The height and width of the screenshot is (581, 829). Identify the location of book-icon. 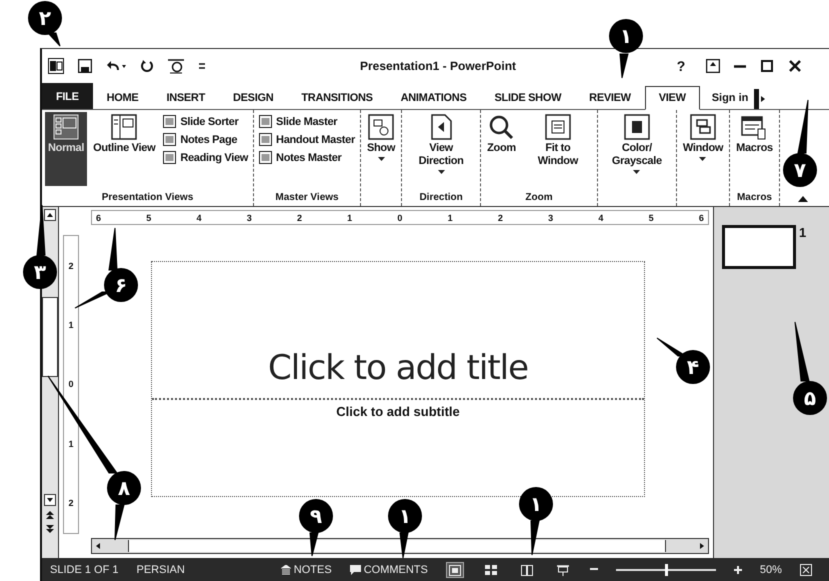
(526, 570).